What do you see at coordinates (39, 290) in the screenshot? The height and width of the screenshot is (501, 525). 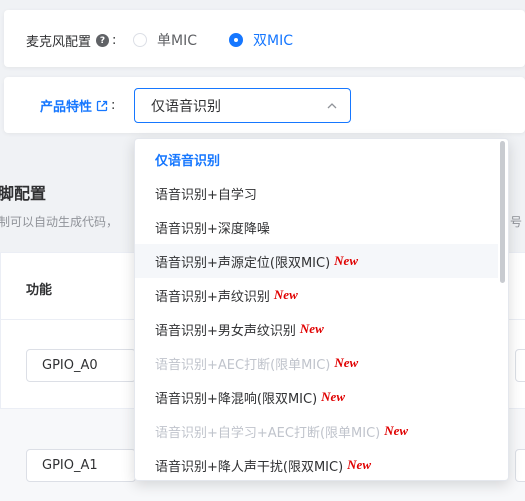 I see `column-header-function: 功能` at bounding box center [39, 290].